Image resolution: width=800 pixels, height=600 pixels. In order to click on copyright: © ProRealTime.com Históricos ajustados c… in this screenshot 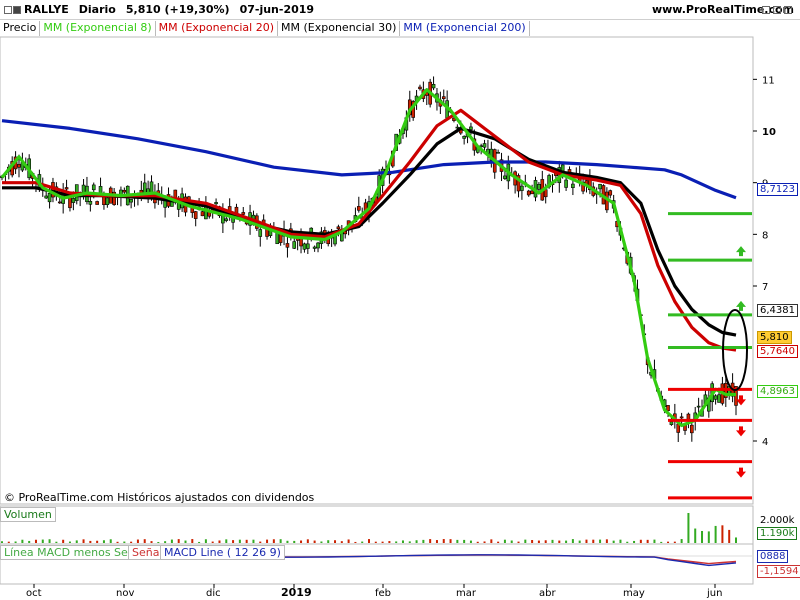, I will do `click(159, 497)`.